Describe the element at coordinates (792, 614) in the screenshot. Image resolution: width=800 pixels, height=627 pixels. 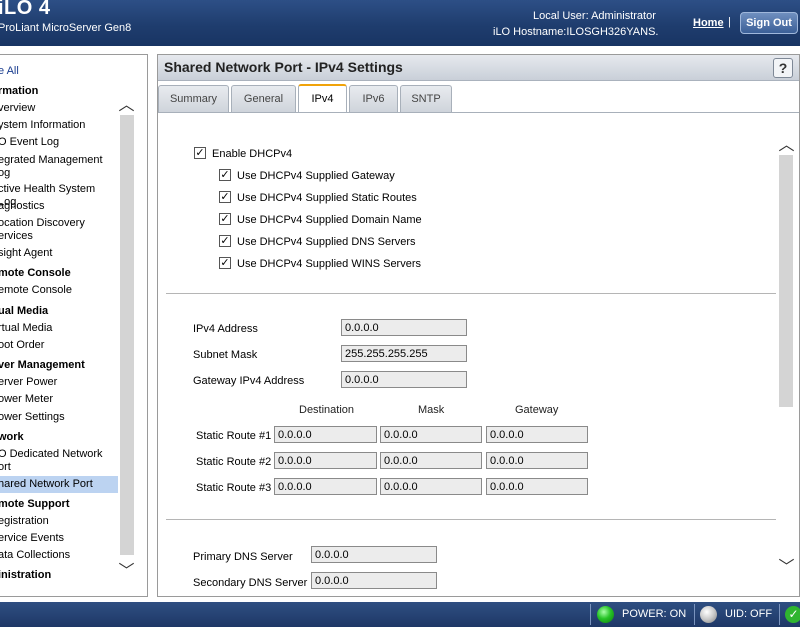
I see `health-check-icon: ✓` at that location.